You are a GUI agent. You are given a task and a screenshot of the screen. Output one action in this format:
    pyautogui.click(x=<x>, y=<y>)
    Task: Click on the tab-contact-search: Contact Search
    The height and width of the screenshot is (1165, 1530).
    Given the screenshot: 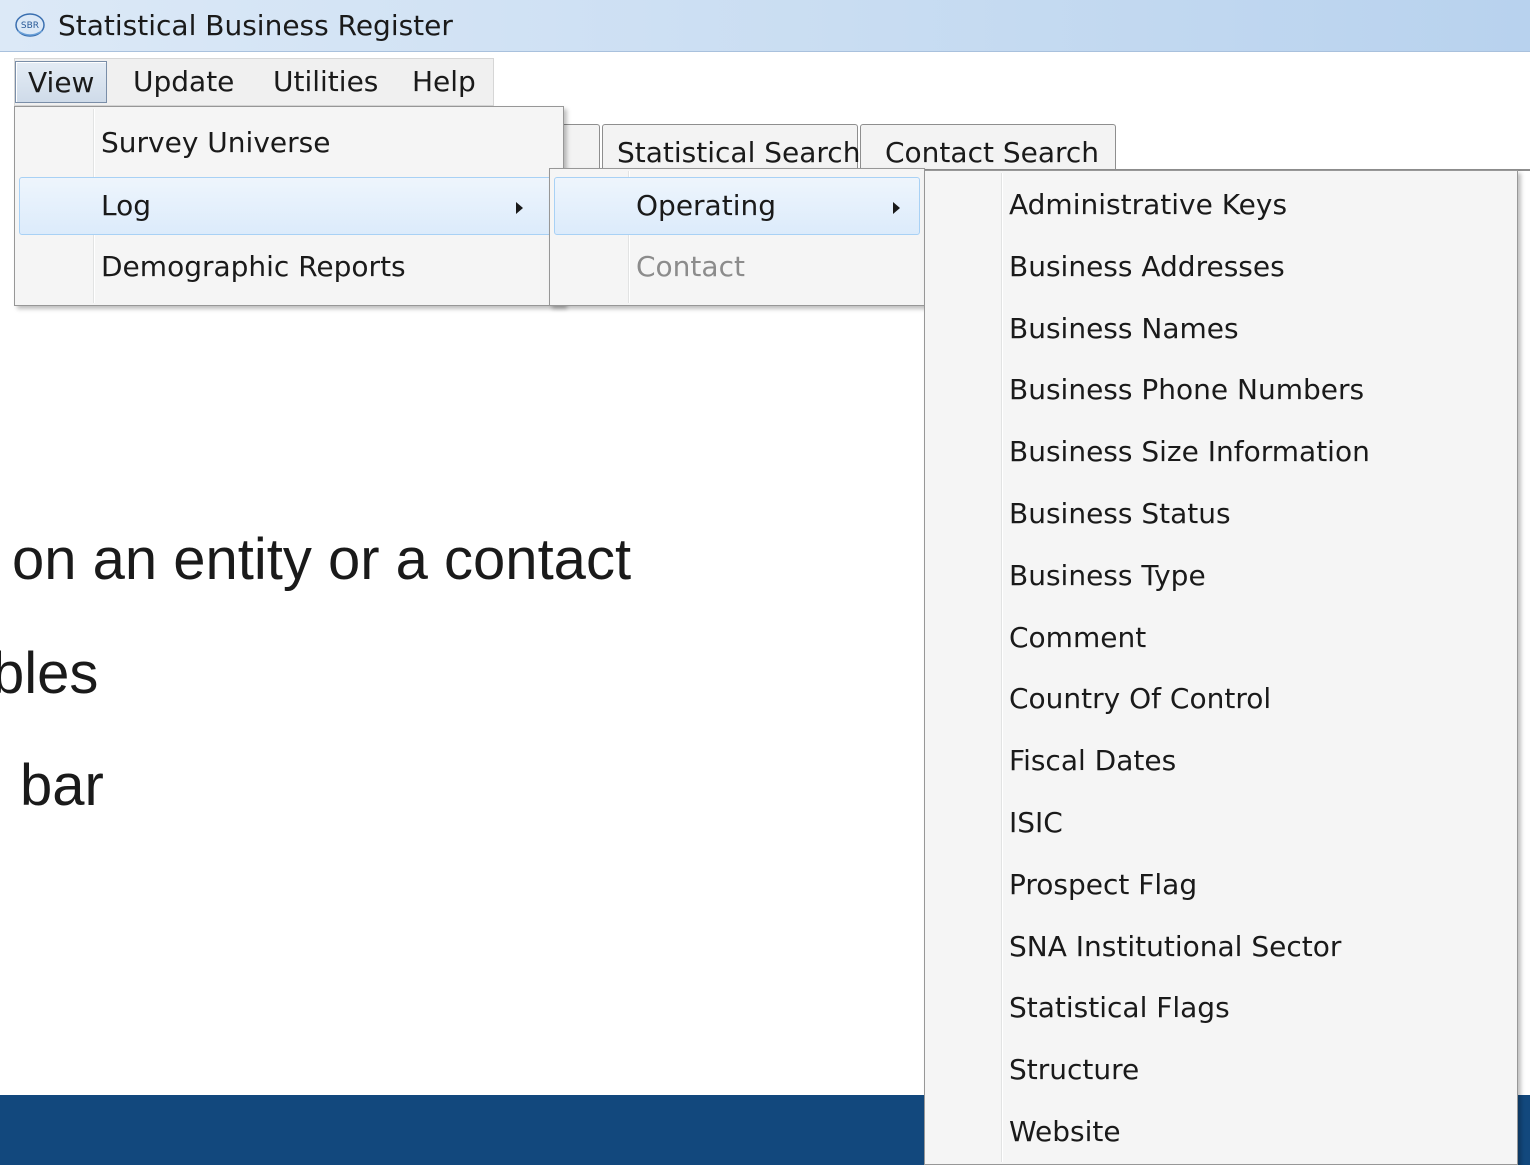 What is the action you would take?
    pyautogui.click(x=988, y=147)
    